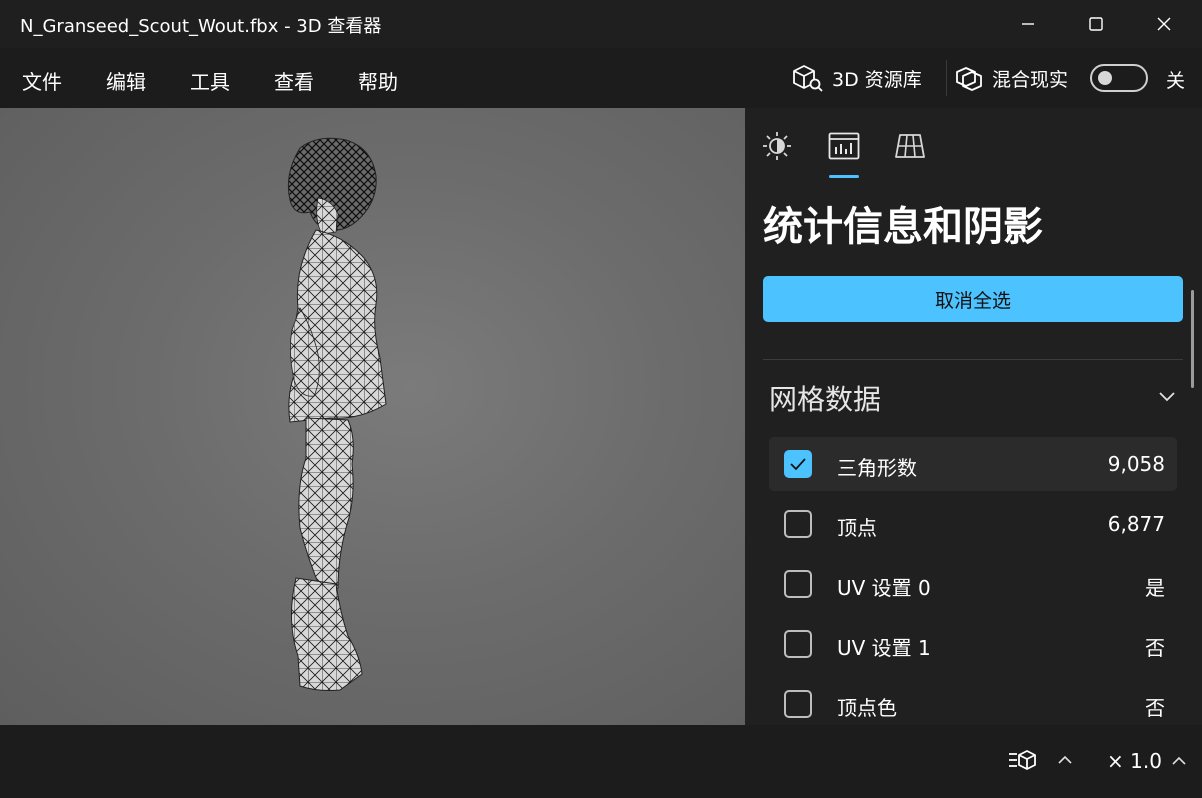 The width and height of the screenshot is (1202, 798). Describe the element at coordinates (601, 78) in the screenshot. I see `menu-bar: 文件 编辑 工具 查看 帮助 3D 资源库 混合现实 关` at that location.